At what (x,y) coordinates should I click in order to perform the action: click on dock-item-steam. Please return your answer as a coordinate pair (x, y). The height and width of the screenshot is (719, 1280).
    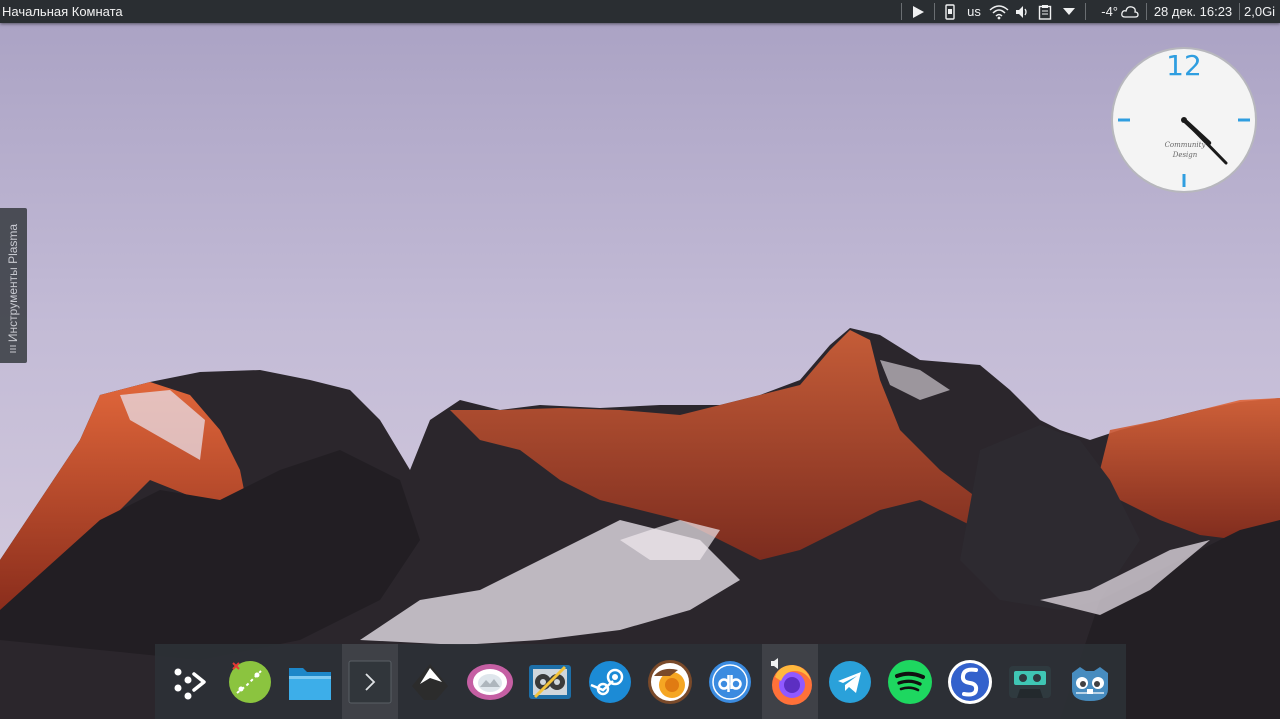
    Looking at the image, I should click on (610, 681).